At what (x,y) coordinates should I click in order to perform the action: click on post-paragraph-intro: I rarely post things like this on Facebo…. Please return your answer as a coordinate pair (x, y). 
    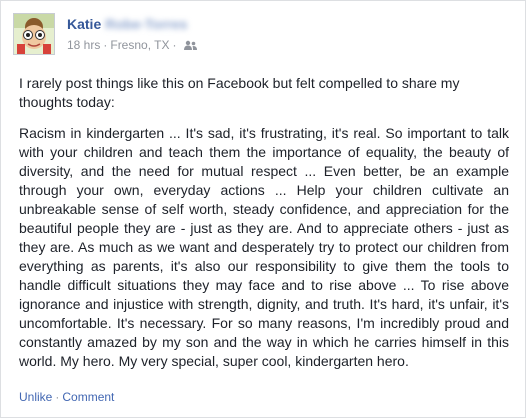
    Looking at the image, I should click on (239, 92).